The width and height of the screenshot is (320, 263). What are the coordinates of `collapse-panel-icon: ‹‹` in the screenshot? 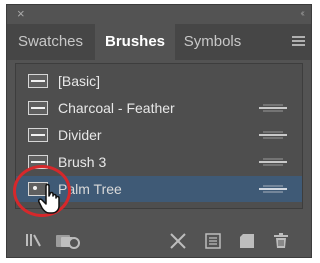 It's located at (302, 14).